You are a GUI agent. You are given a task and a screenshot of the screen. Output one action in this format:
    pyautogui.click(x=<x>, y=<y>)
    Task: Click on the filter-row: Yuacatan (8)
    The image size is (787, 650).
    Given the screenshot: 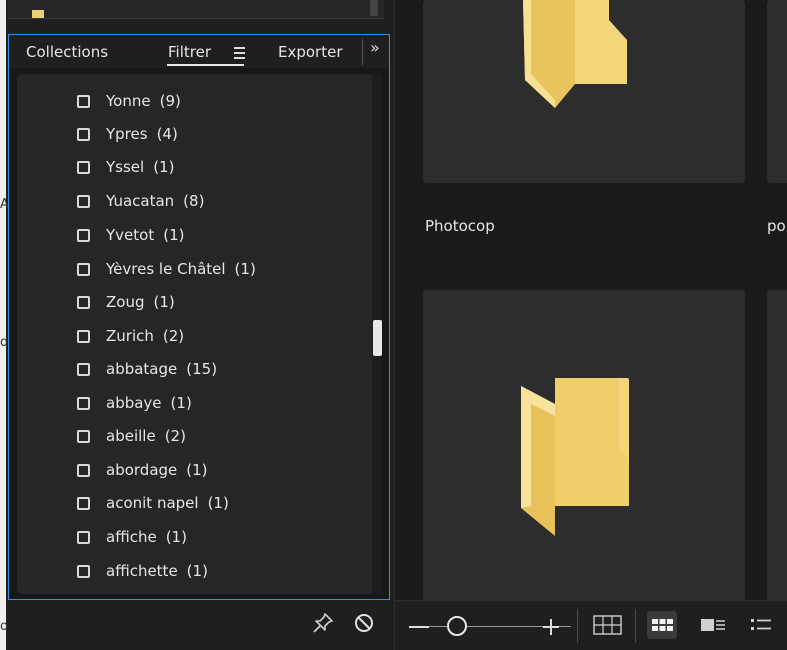 What is the action you would take?
    pyautogui.click(x=140, y=201)
    